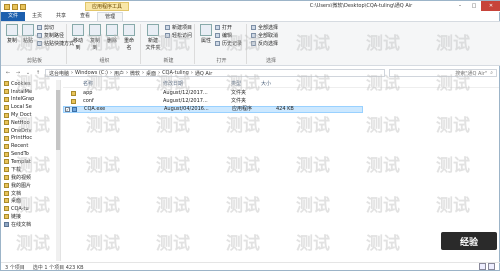 The image size is (500, 272). I want to click on group-label: 选择, so click(270, 61).